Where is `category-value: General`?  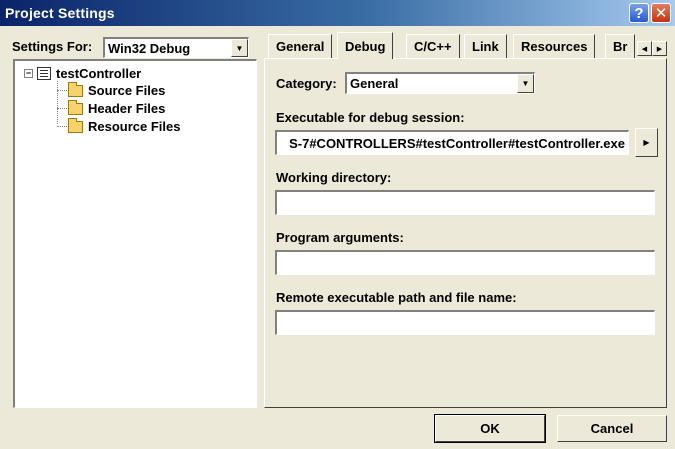 category-value: General is located at coordinates (374, 83).